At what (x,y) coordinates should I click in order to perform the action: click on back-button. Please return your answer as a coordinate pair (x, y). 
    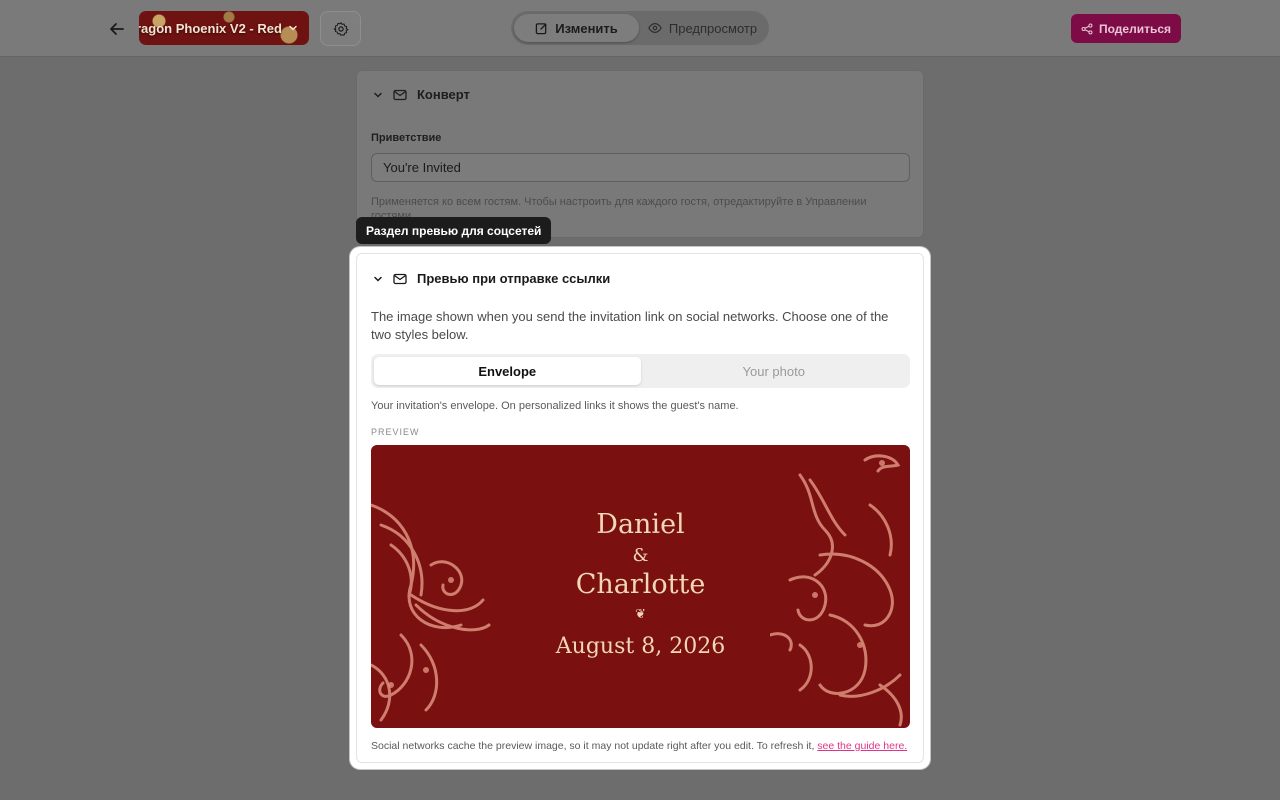
    Looking at the image, I should click on (117, 29).